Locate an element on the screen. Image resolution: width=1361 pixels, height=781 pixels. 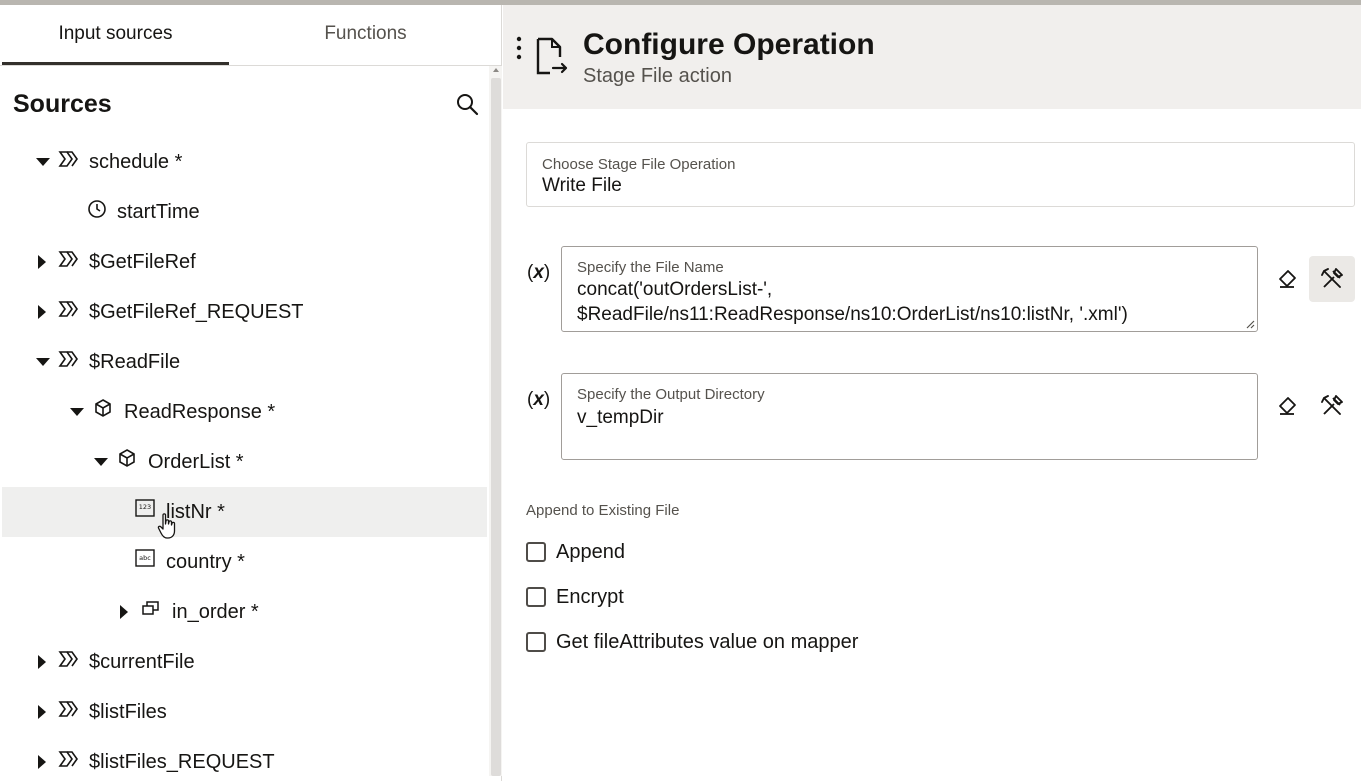
output-directory-label: Specify the Output Directory is located at coordinates (671, 394).